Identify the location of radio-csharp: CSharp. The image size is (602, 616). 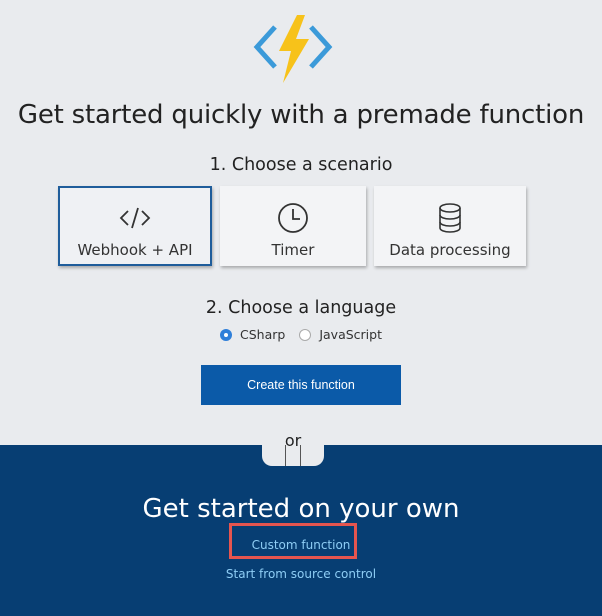
(252, 334).